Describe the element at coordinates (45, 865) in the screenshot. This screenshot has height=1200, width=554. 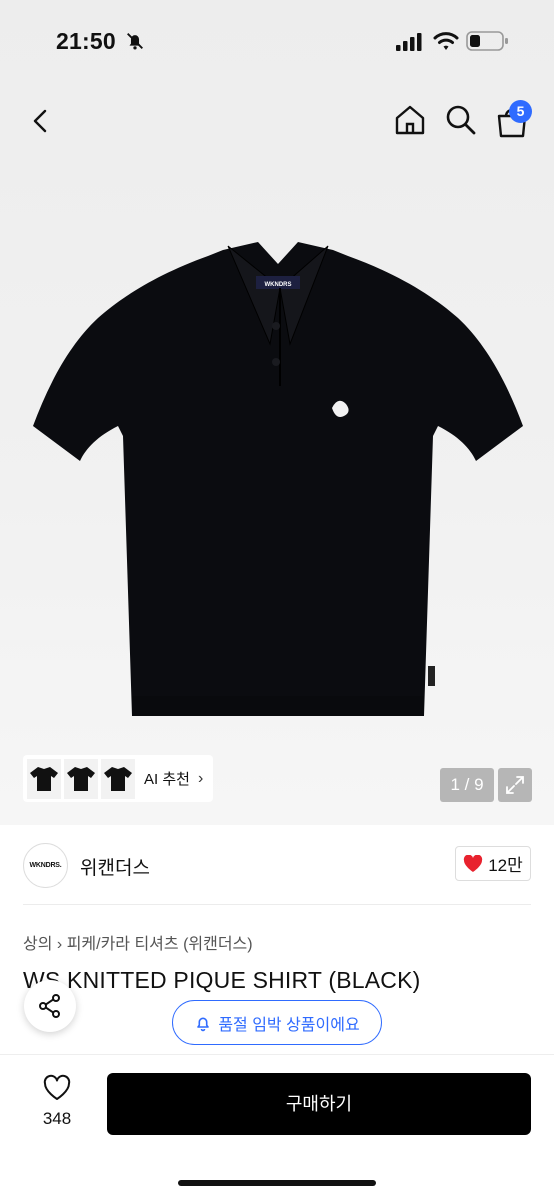
I see `brand-logo: WKNDRS.` at that location.